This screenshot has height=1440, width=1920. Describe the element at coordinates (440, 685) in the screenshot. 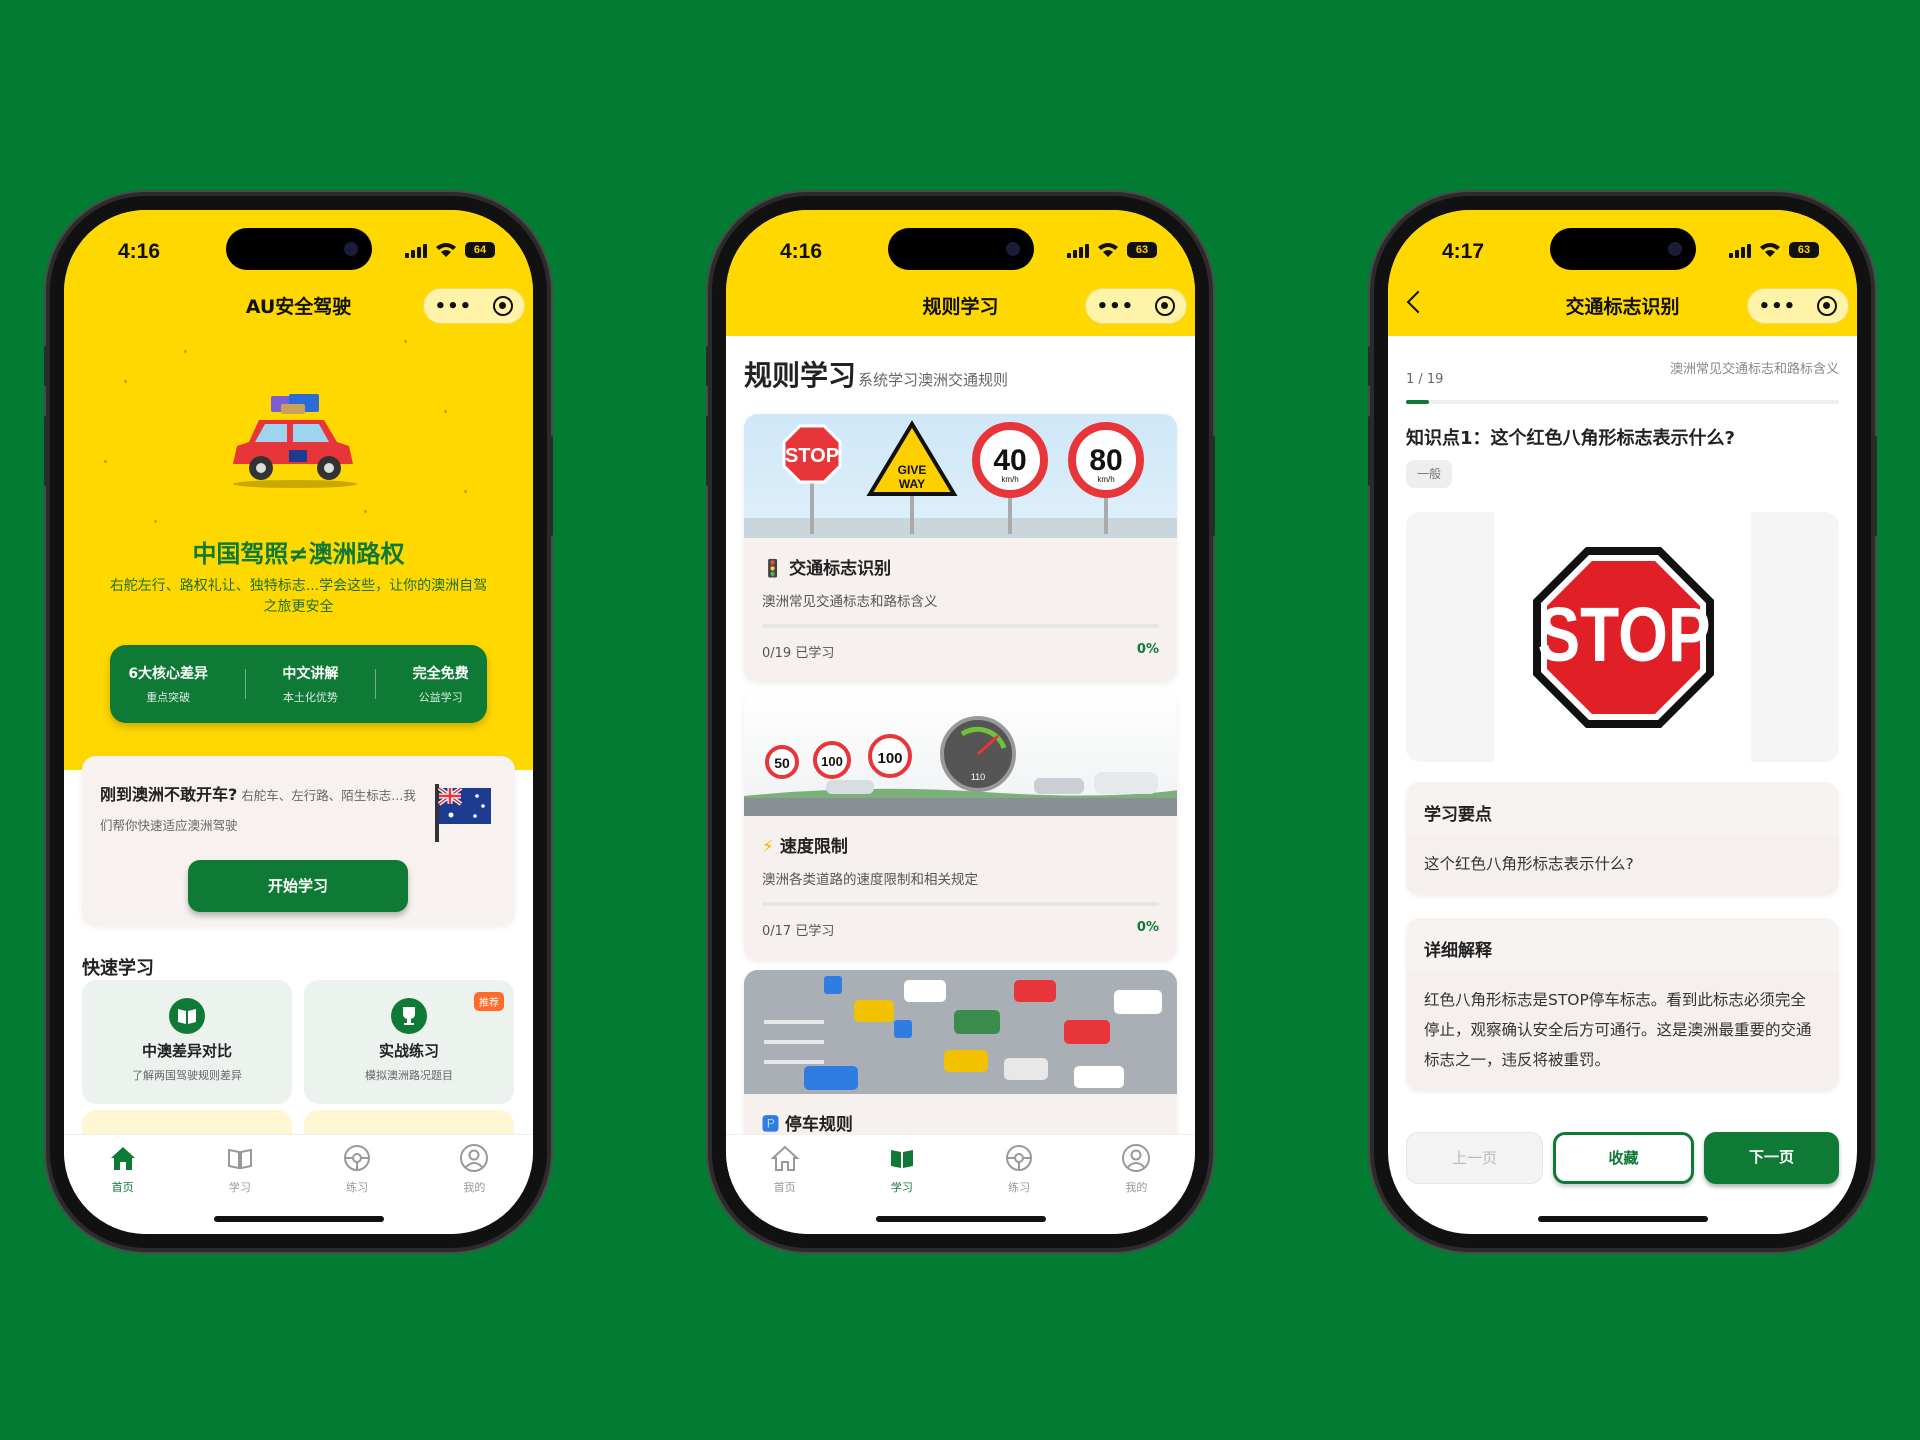

I see `feature-item: 完全免费 公益学习` at that location.